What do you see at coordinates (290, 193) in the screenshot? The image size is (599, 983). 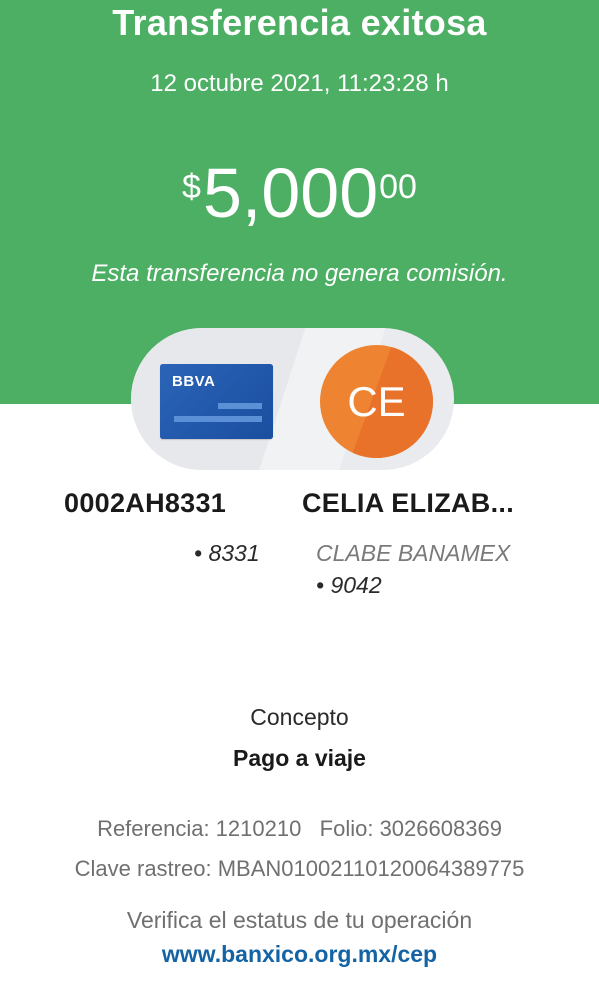 I see `amount-integer: 5,000` at bounding box center [290, 193].